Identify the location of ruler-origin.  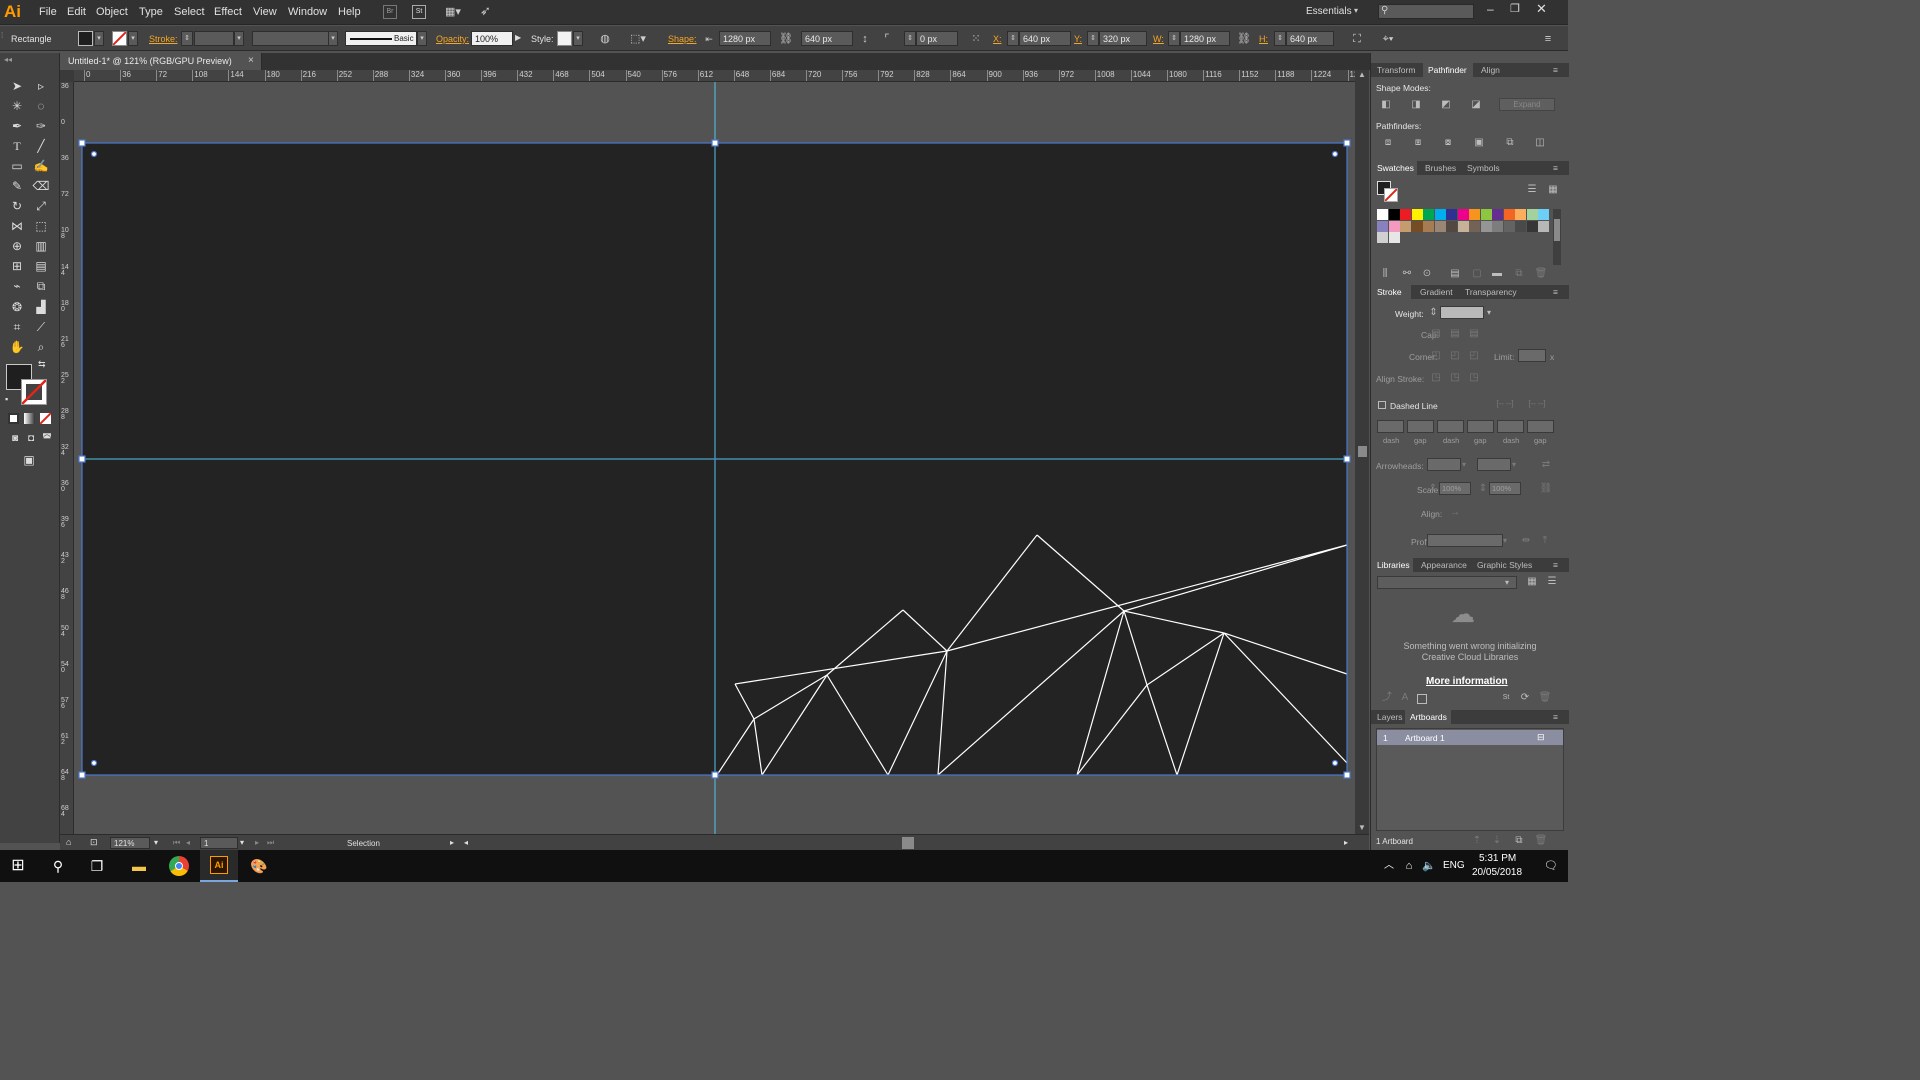
(67, 76).